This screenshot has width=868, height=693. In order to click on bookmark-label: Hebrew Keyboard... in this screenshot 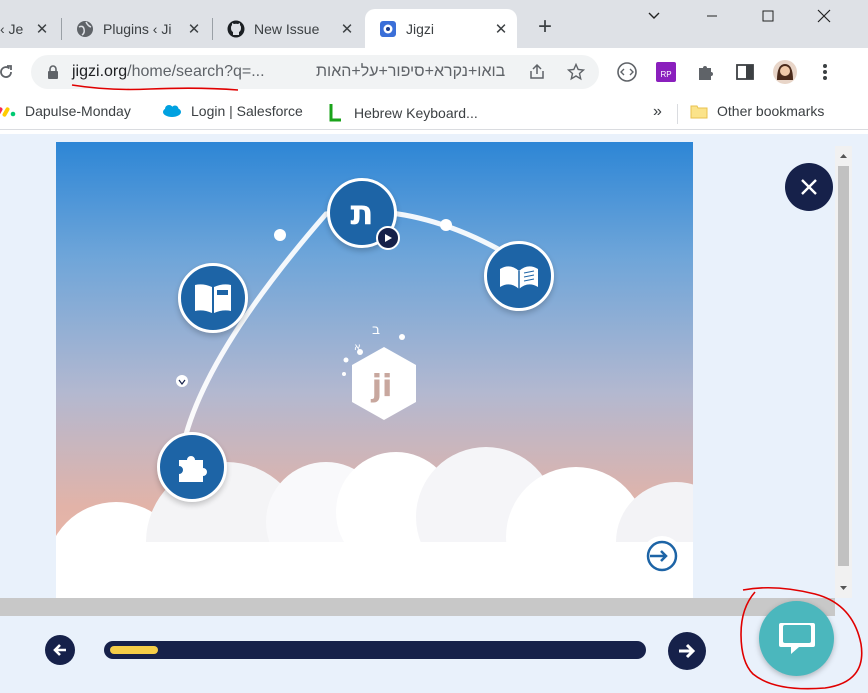, I will do `click(416, 113)`.